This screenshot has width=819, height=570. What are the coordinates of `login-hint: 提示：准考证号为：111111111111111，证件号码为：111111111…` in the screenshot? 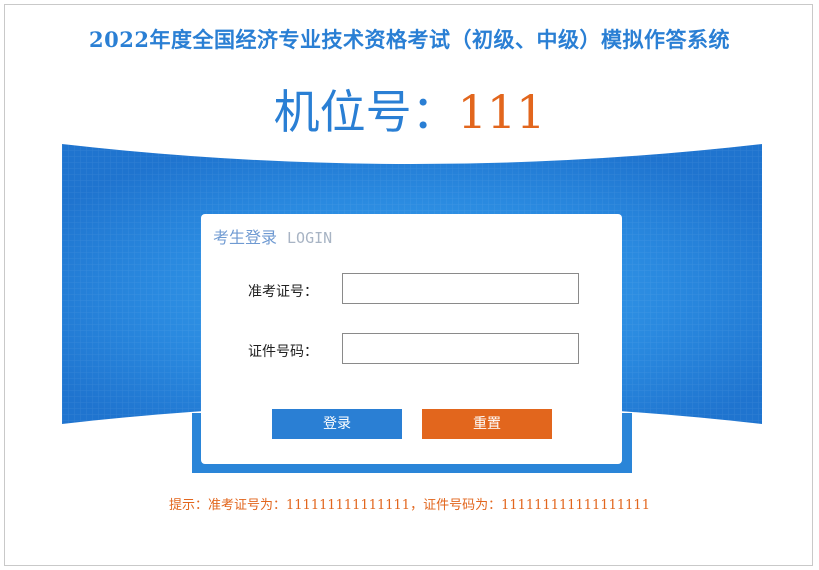 It's located at (409, 505).